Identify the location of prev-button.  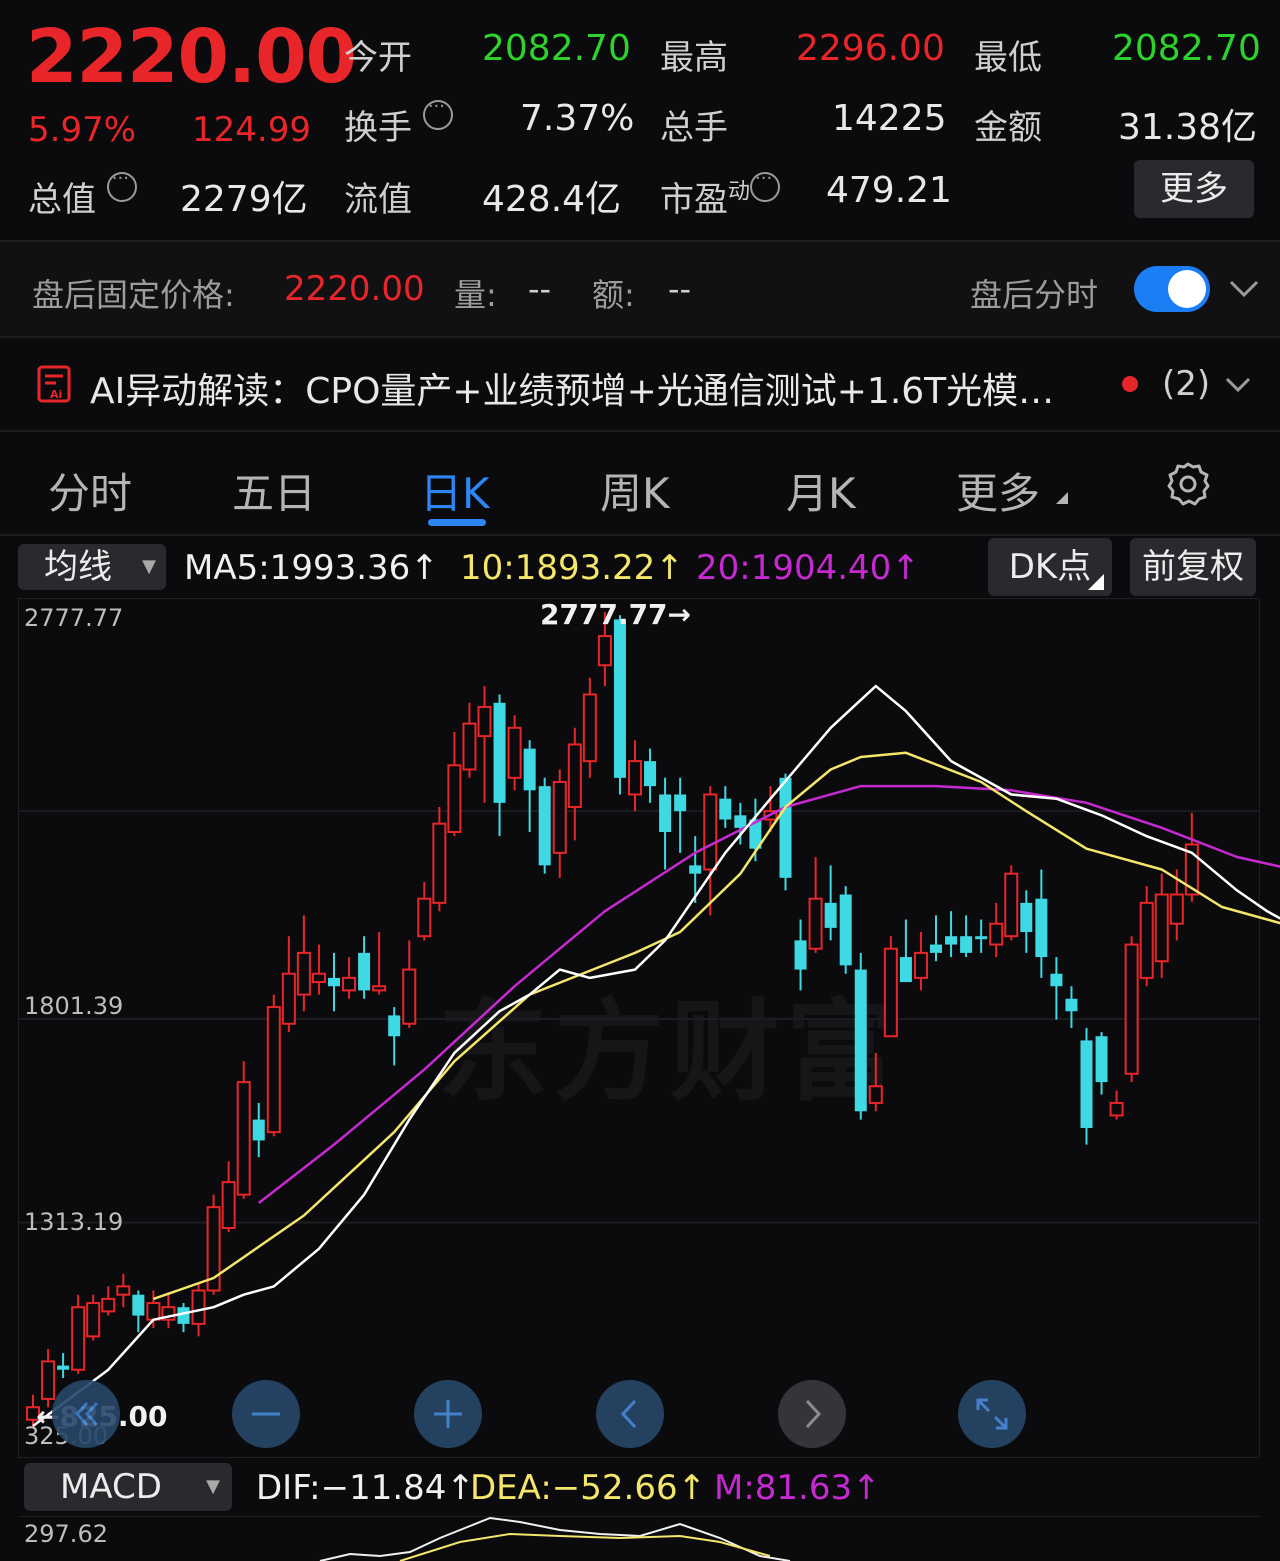
(630, 1414).